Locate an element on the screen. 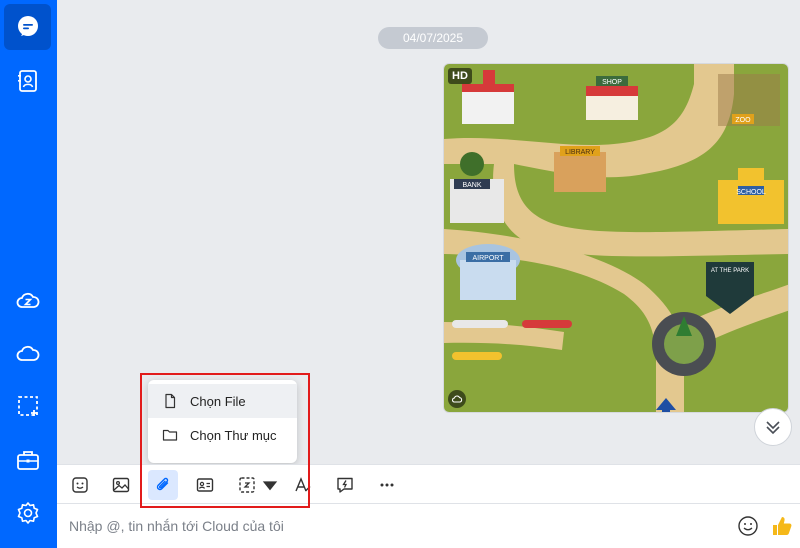 This screenshot has width=800, height=548. sidebar-item-settings is located at coordinates (27, 513).